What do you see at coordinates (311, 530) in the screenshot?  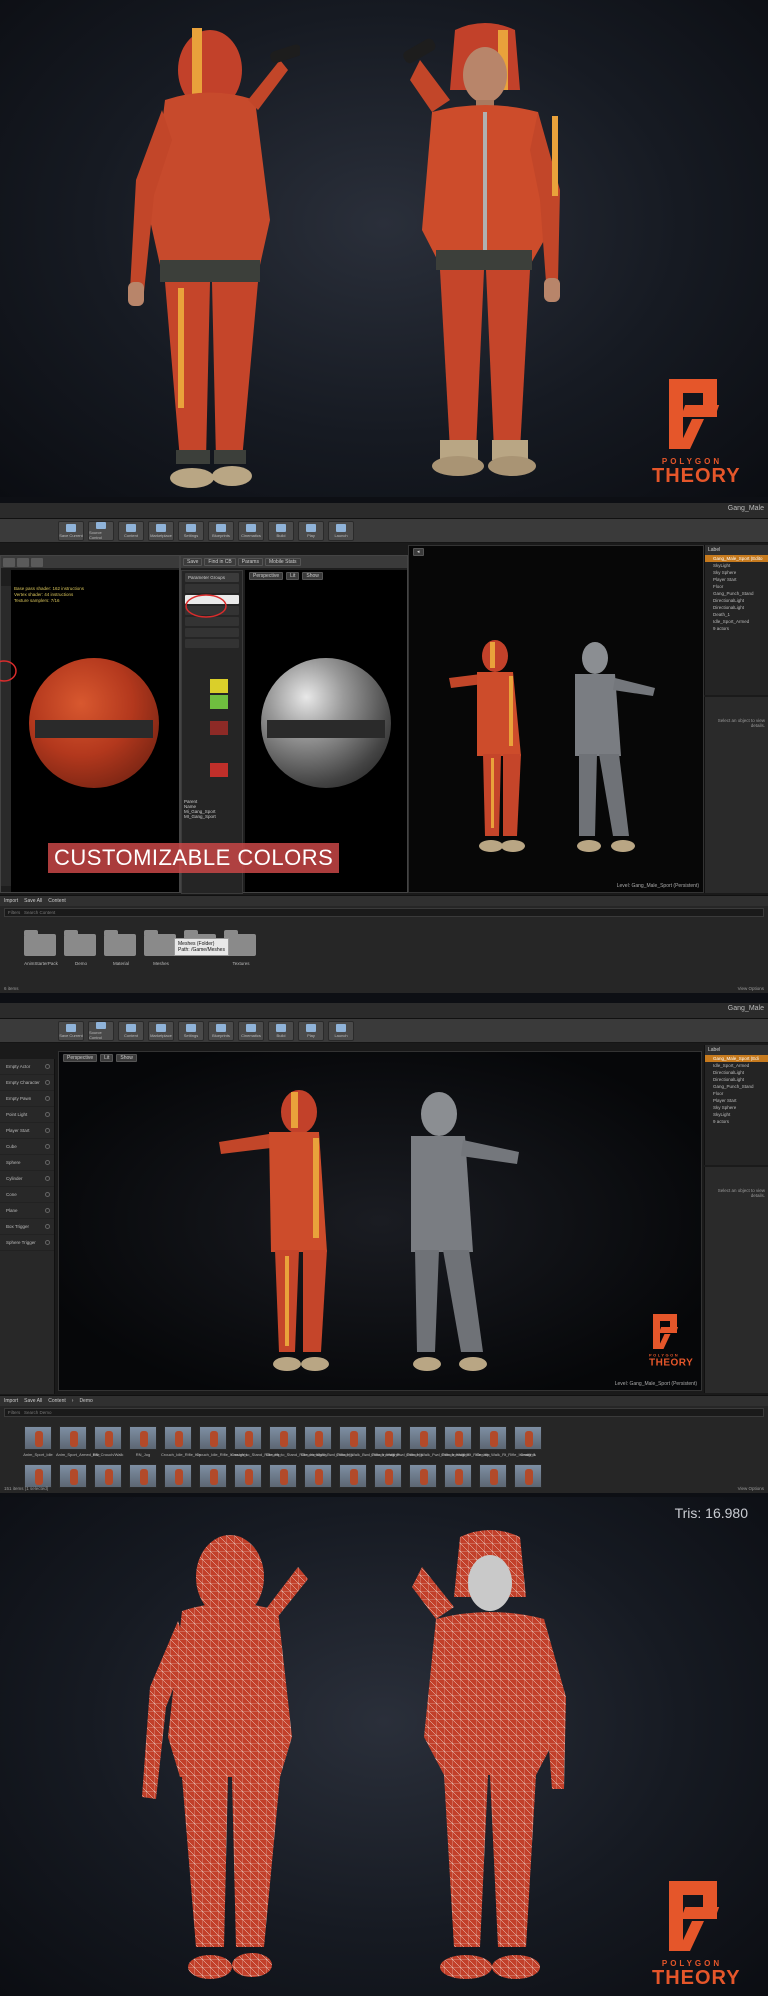 I see `panel2-toolbar-button-8: Play` at bounding box center [311, 530].